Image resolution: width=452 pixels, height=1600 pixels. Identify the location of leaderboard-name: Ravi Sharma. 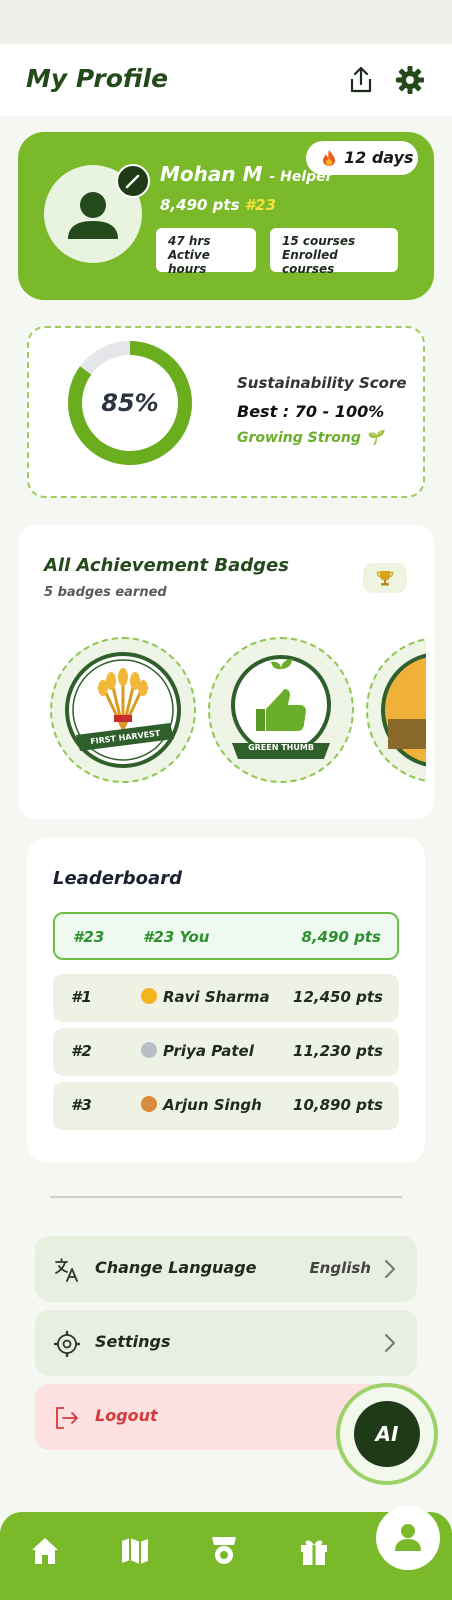
(216, 997).